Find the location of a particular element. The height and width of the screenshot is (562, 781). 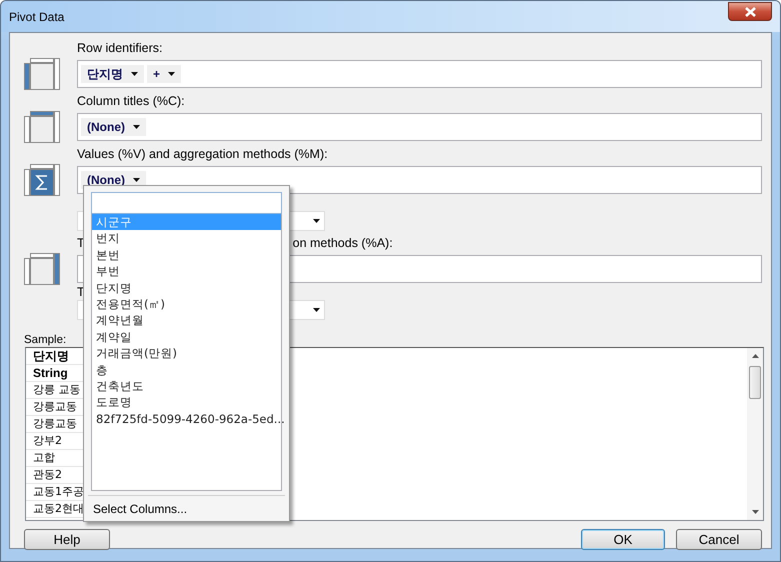

field-label: Row identifiers: is located at coordinates (119, 48).